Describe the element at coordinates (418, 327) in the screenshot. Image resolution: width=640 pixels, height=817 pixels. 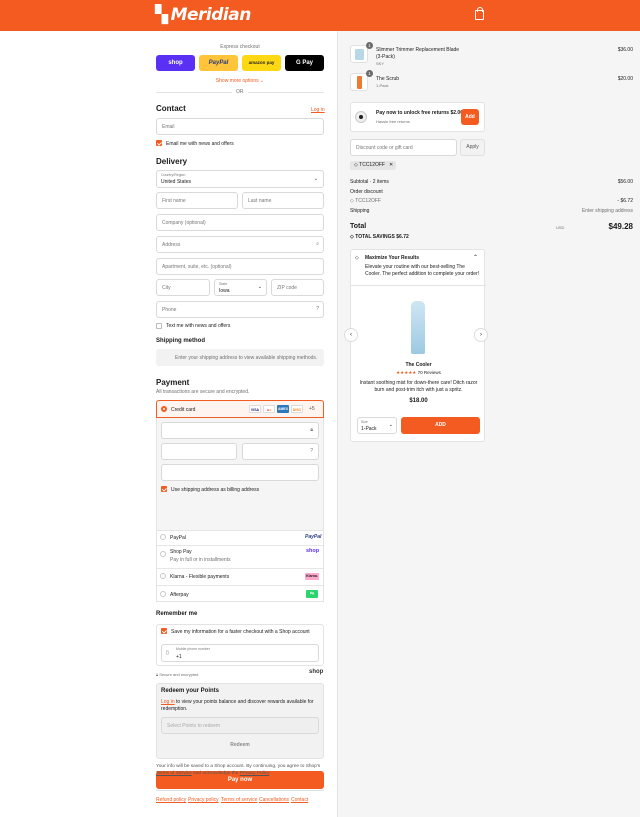
I see `the-cooler-product-image` at that location.